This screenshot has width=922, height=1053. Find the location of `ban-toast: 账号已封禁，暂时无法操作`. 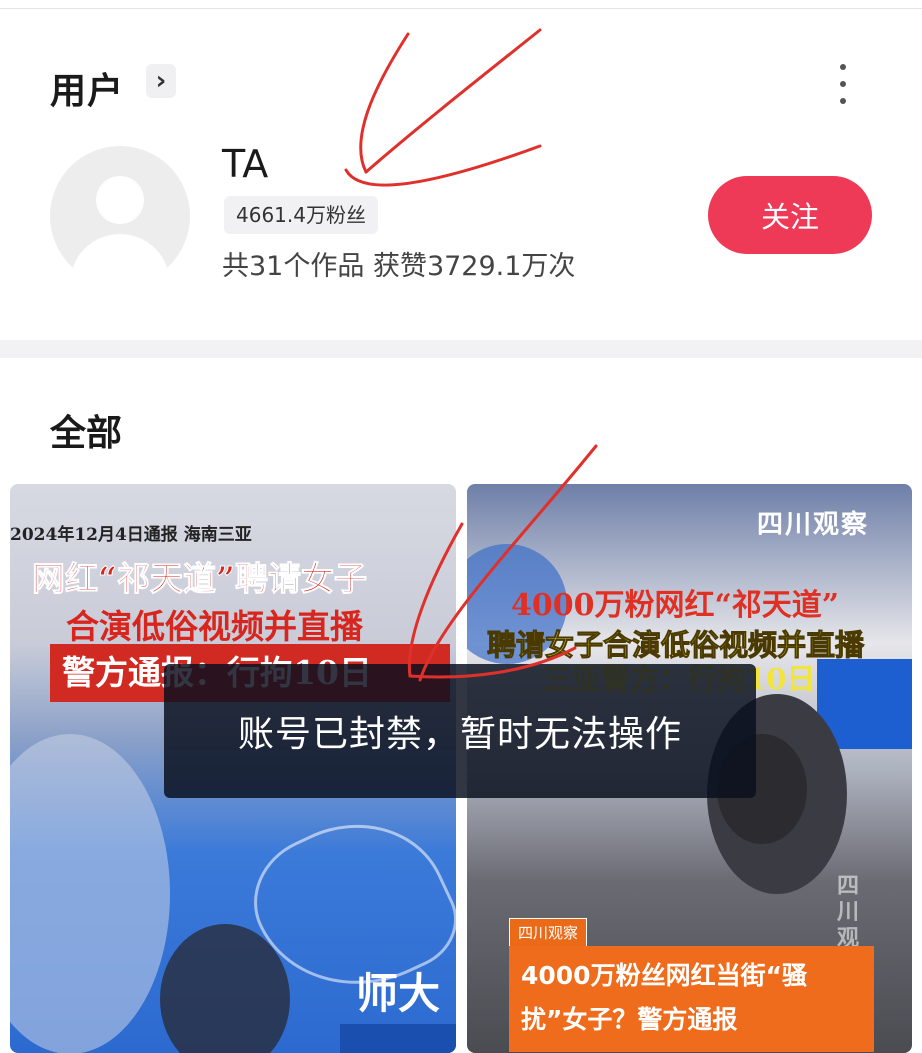

ban-toast: 账号已封禁，暂时无法操作 is located at coordinates (460, 731).